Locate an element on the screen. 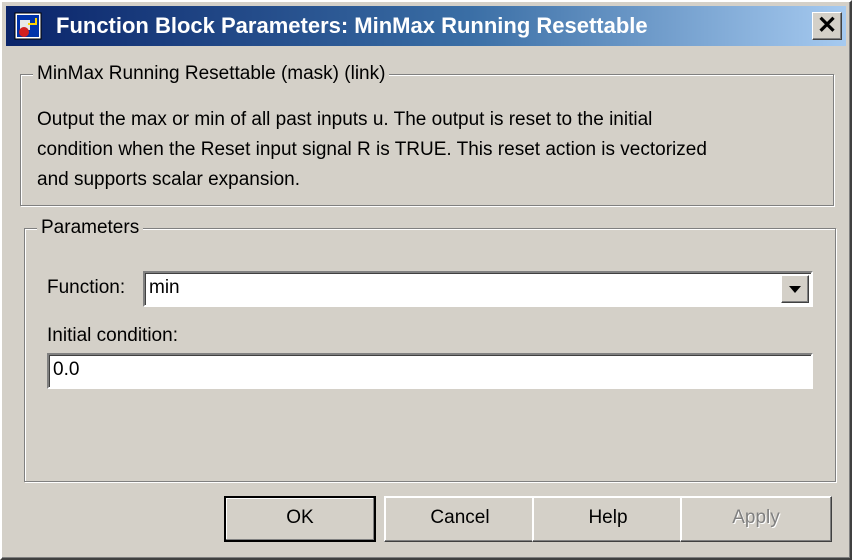 The image size is (852, 560). help-button: Help is located at coordinates (608, 519).